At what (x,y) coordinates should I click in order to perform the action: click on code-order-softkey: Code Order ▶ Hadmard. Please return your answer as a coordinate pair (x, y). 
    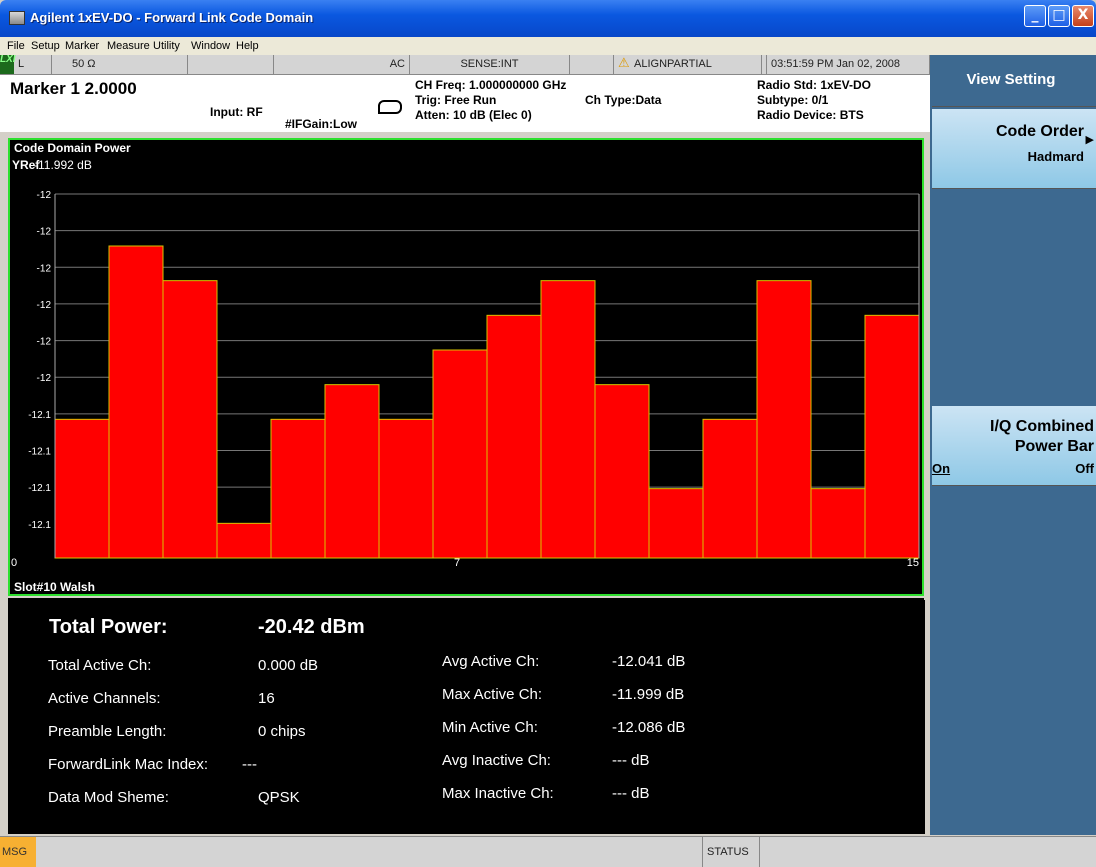
    Looking at the image, I should click on (1014, 149).